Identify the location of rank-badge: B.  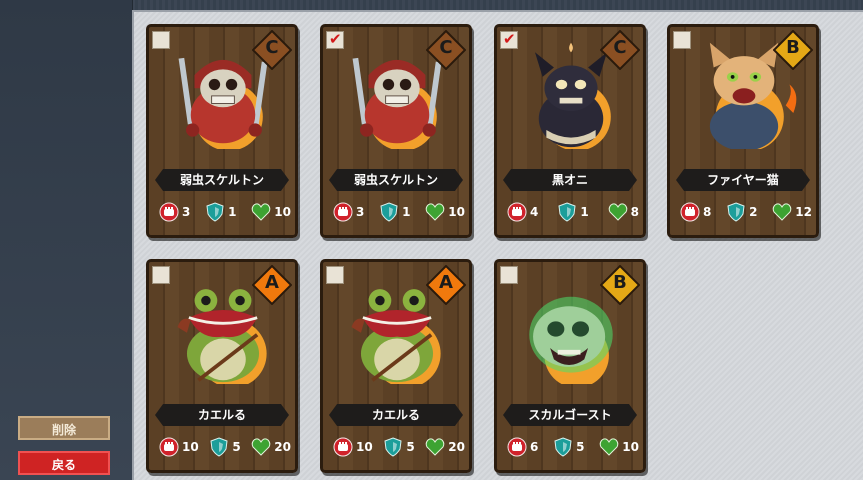
(620, 285).